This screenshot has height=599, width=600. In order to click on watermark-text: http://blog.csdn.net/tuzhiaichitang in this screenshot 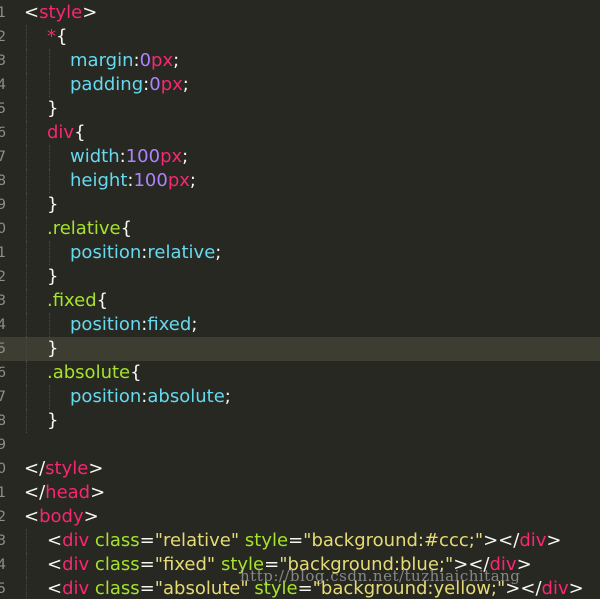, I will do `click(380, 576)`.